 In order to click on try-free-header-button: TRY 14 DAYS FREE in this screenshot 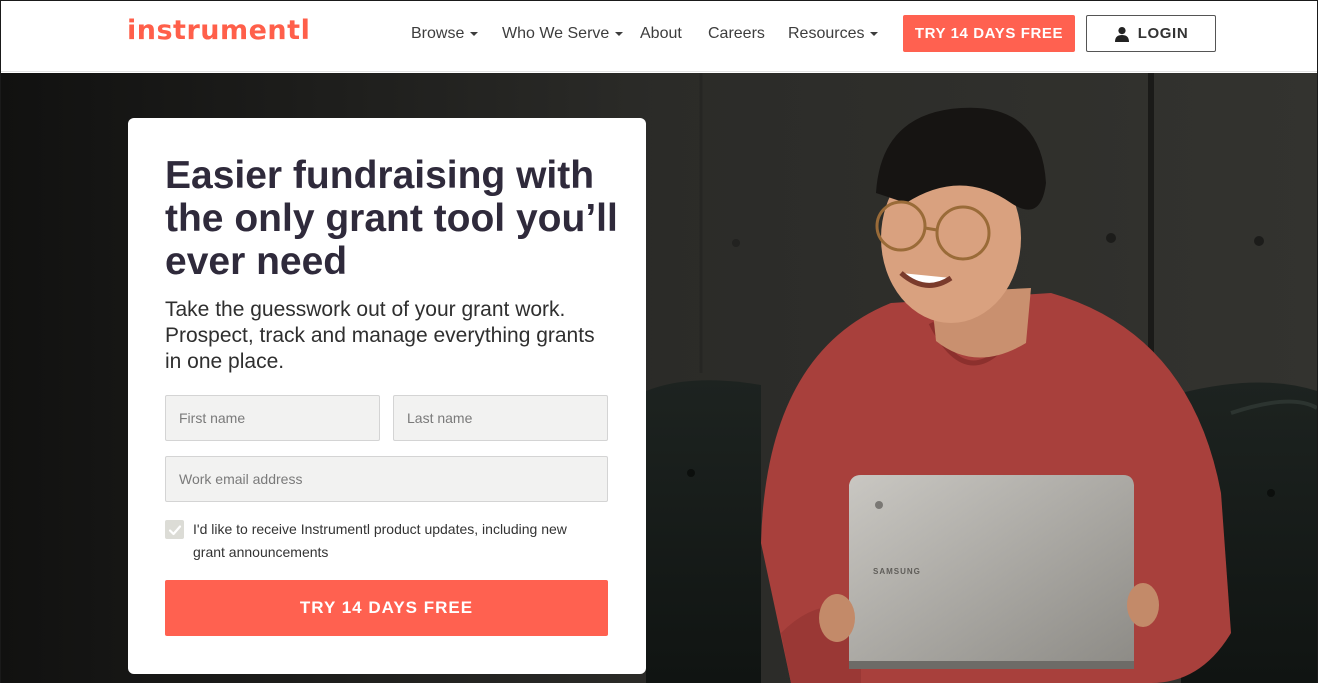, I will do `click(989, 33)`.